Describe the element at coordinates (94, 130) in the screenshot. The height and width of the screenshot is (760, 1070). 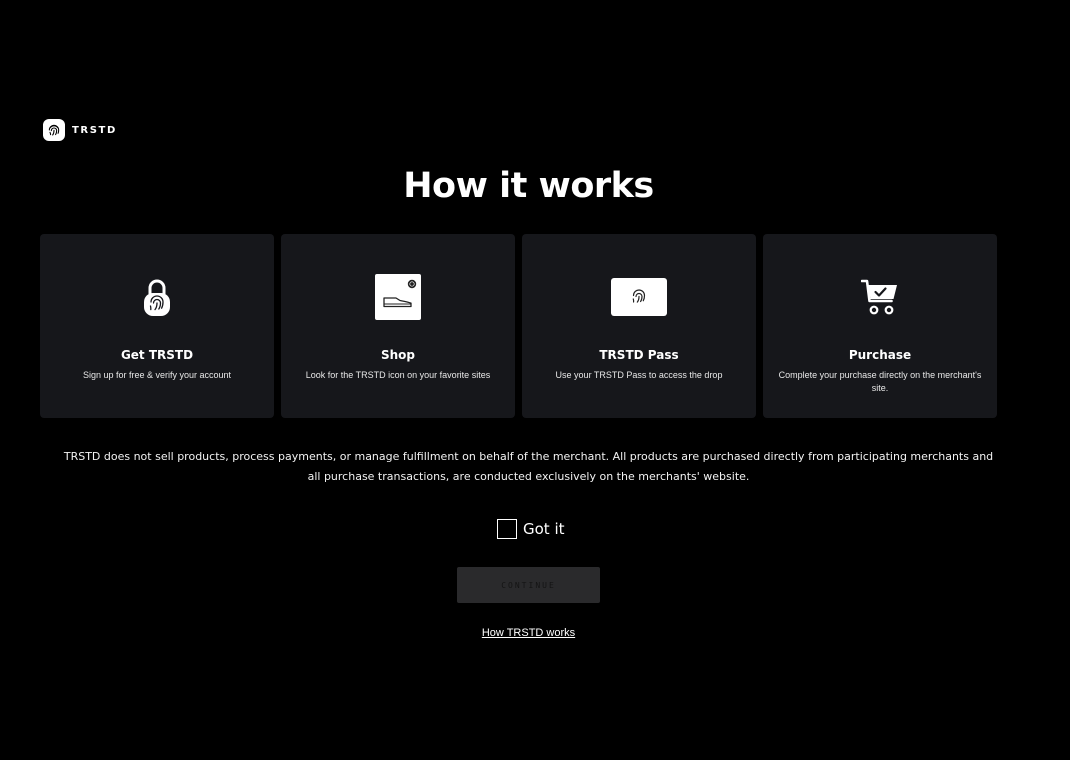
I see `brand-name: TRSTD` at that location.